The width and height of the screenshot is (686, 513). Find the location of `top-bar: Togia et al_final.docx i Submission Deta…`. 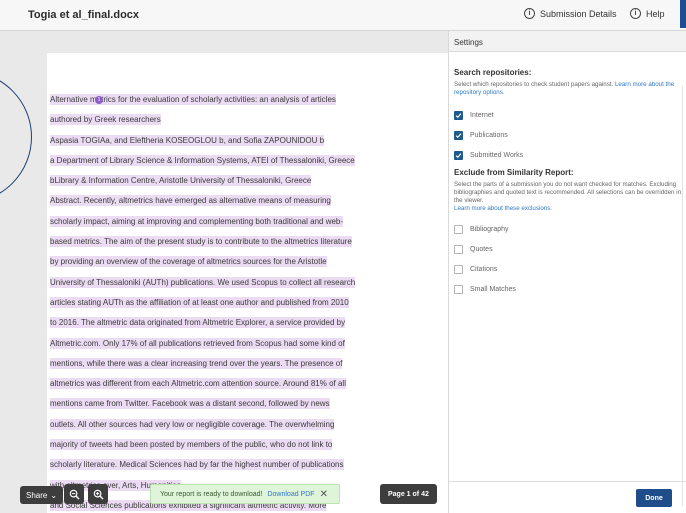

top-bar: Togia et al_final.docx i Submission Deta… is located at coordinates (343, 15).